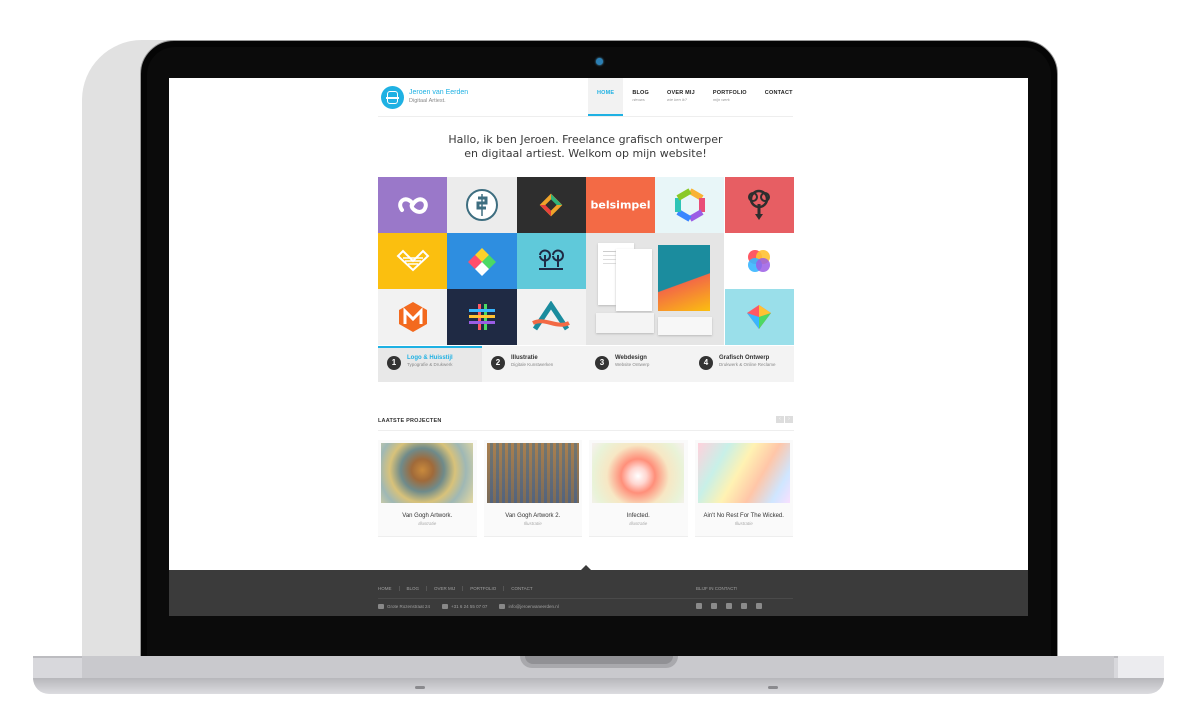 The width and height of the screenshot is (1200, 706). I want to click on footer-nav: HOME BLOG OVER MIJ PORTFOLIO CONTACT, so click(462, 588).